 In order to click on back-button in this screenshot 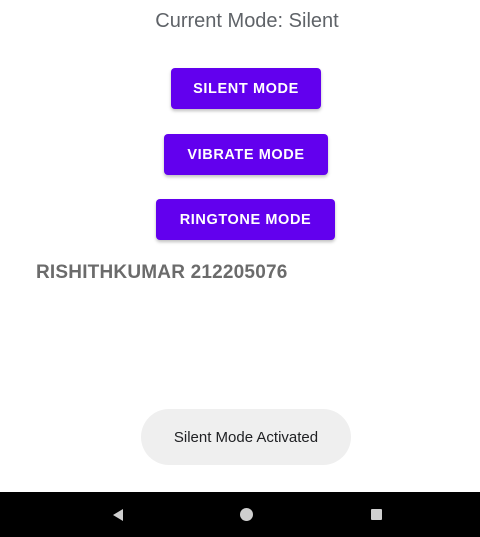, I will do `click(118, 514)`.